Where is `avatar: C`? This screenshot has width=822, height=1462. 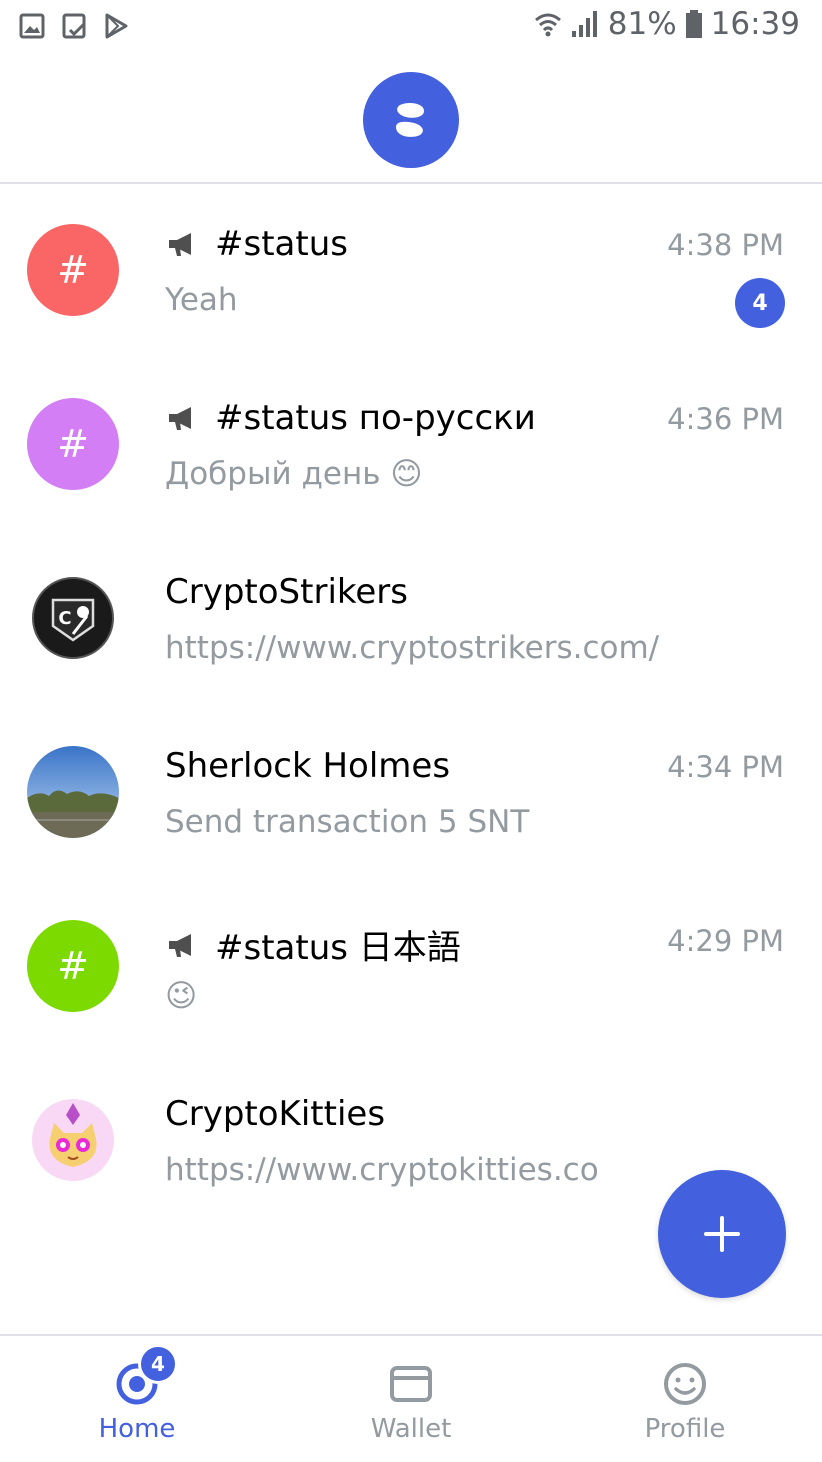 avatar: C is located at coordinates (73, 618).